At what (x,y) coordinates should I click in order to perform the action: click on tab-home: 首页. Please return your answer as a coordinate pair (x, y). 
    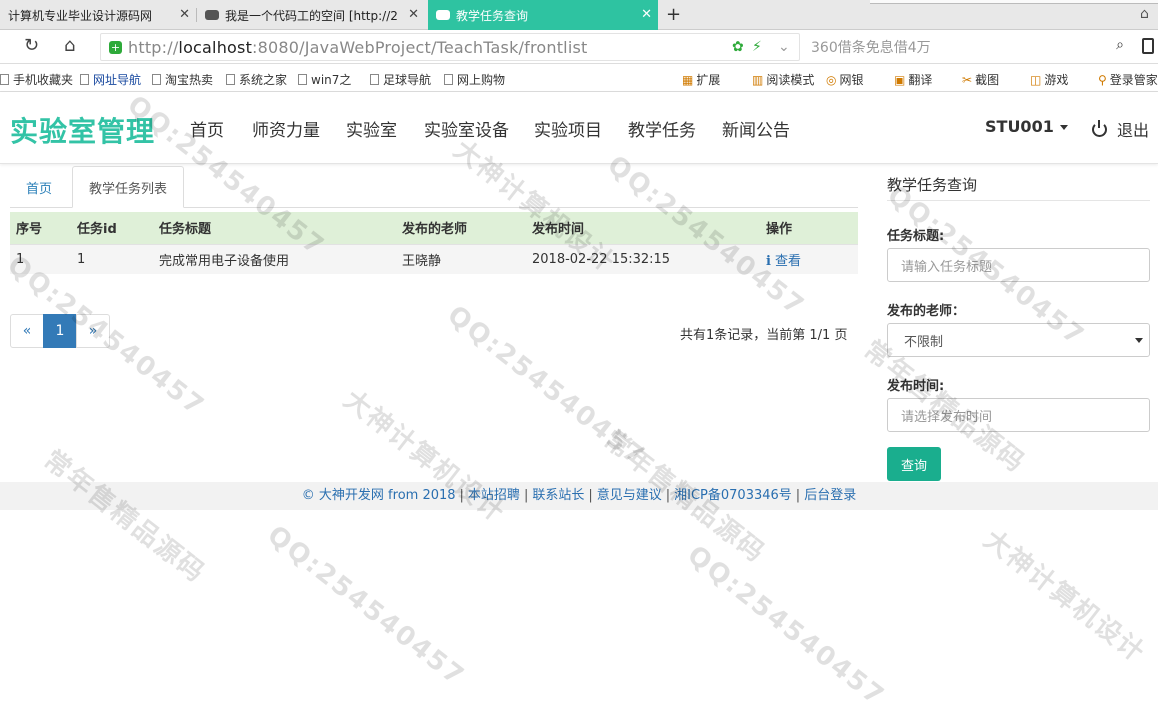
    Looking at the image, I should click on (39, 187).